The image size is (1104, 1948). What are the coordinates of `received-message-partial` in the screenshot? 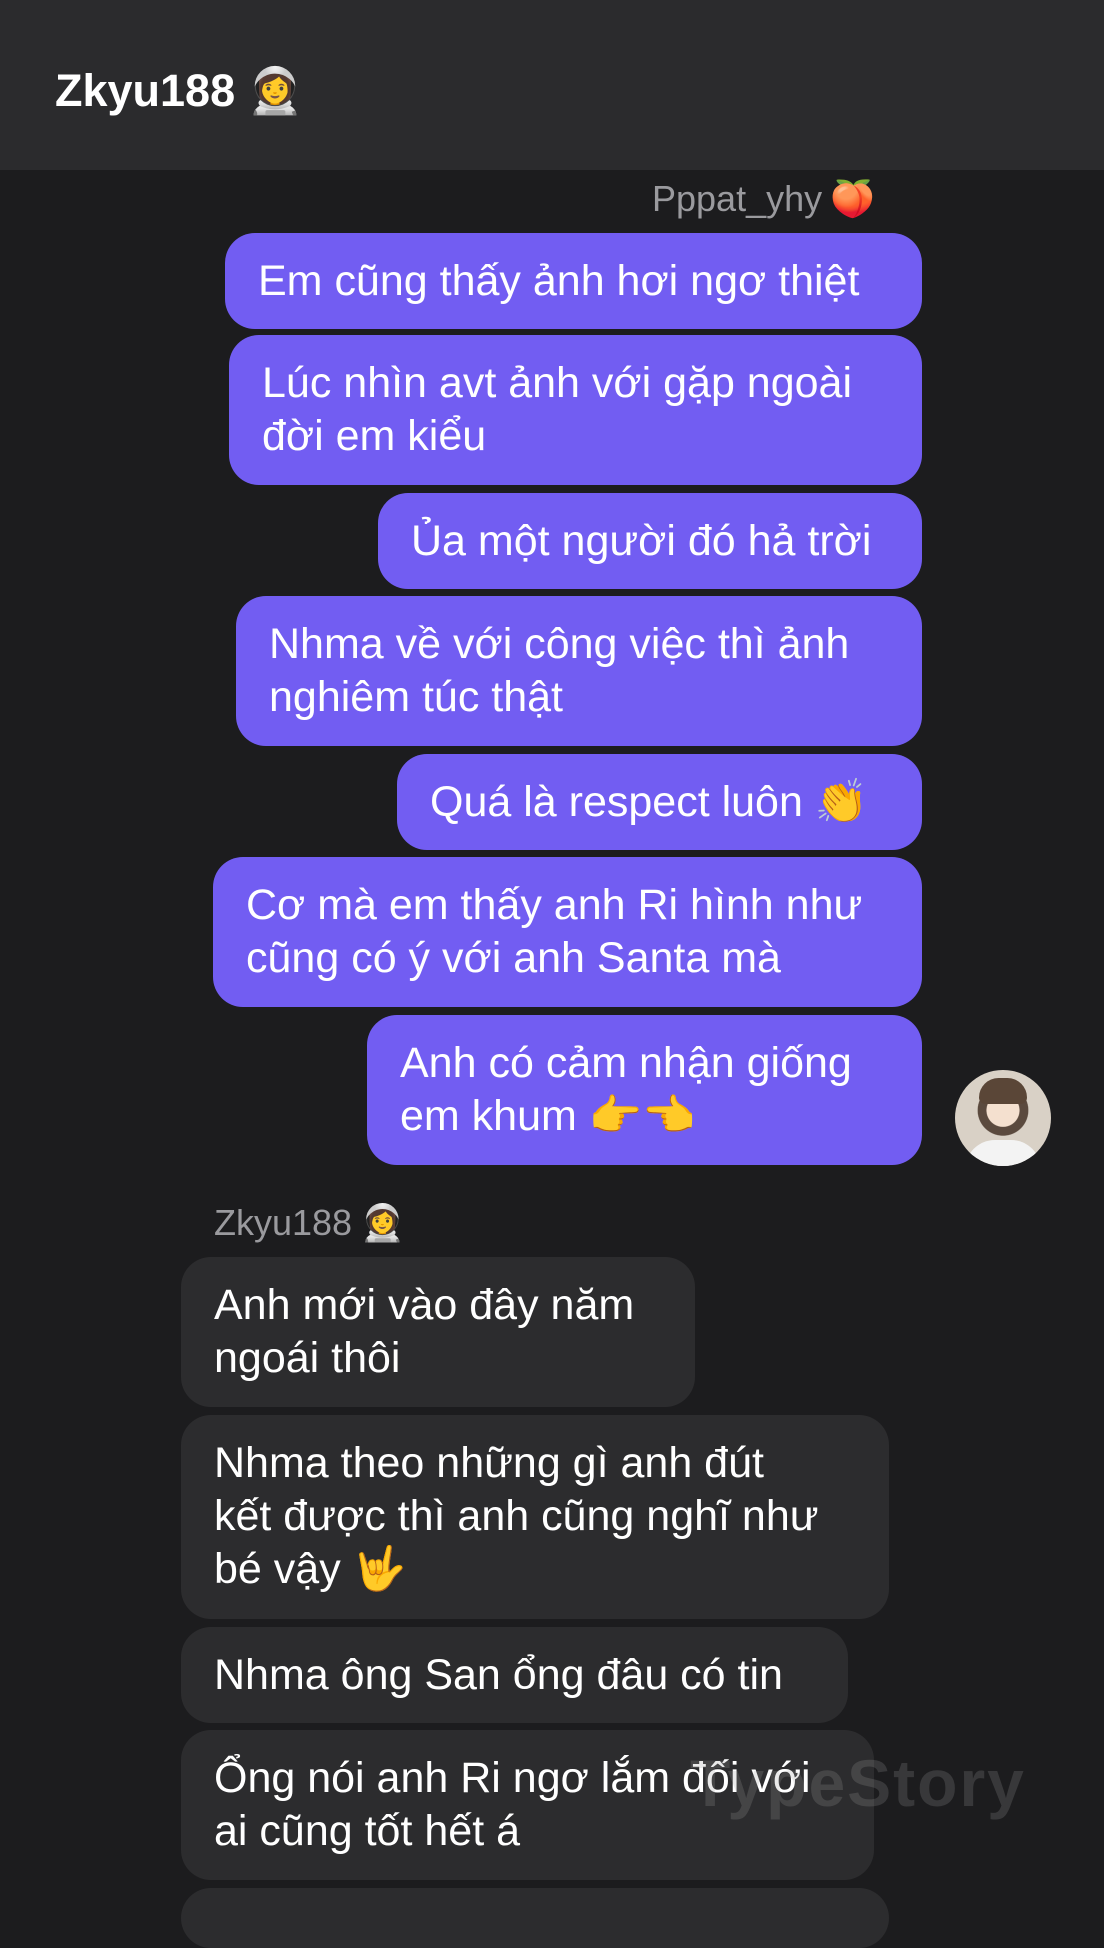 It's located at (535, 1918).